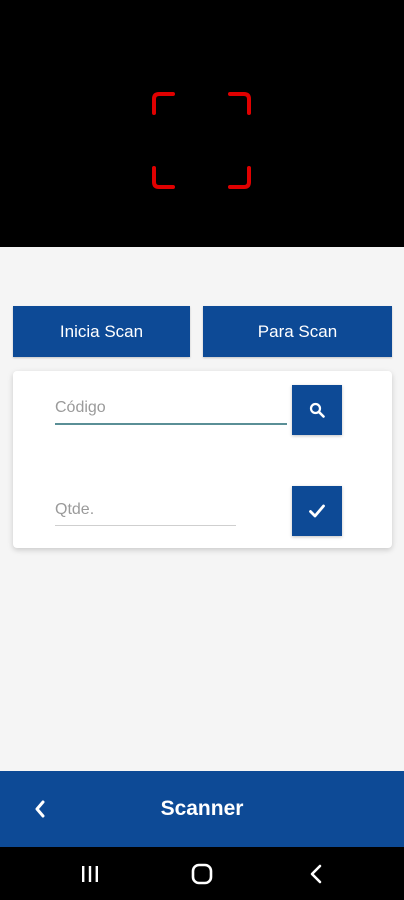 This screenshot has height=900, width=404. What do you see at coordinates (297, 331) in the screenshot?
I see `stop-scan-button: Para Scan` at bounding box center [297, 331].